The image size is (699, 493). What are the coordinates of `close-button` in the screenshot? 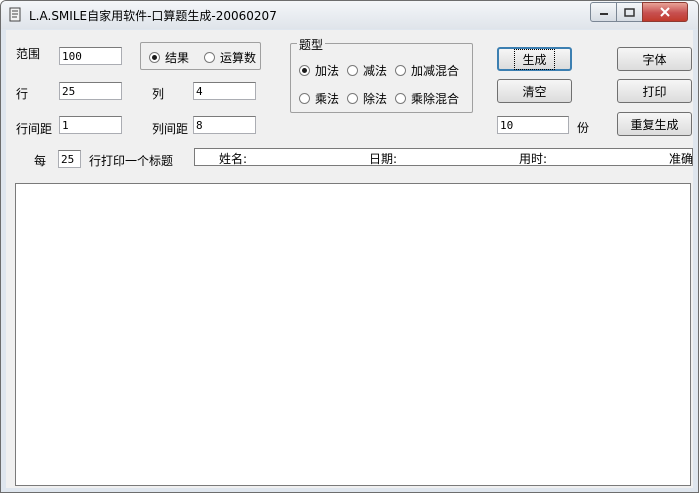 It's located at (665, 12).